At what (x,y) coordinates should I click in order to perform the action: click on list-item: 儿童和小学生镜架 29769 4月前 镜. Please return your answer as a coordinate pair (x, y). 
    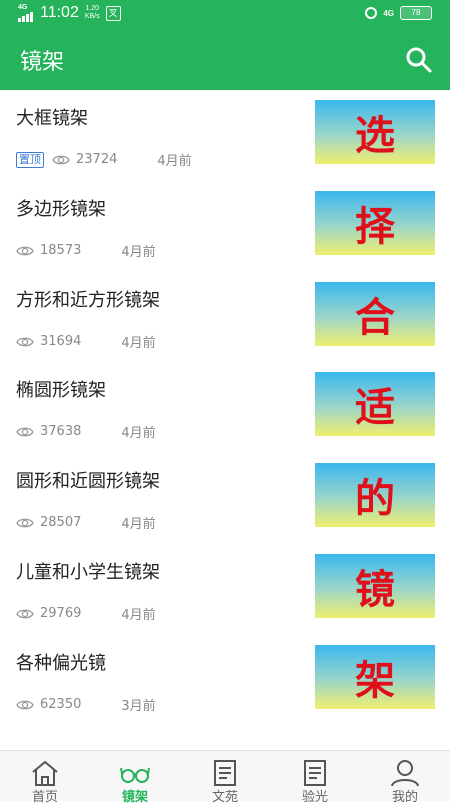
    Looking at the image, I should click on (225, 589).